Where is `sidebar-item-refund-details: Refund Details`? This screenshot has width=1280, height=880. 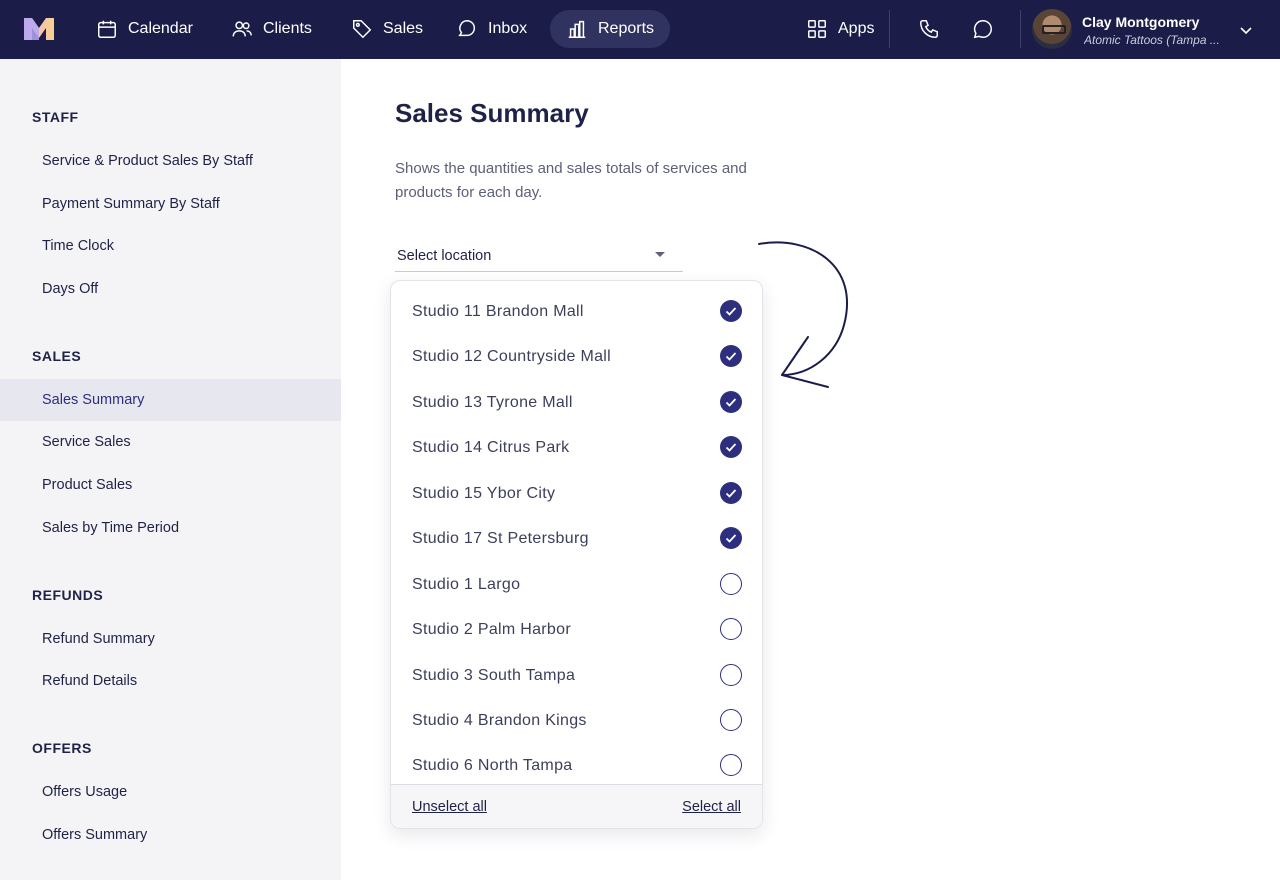 sidebar-item-refund-details: Refund Details is located at coordinates (170, 681).